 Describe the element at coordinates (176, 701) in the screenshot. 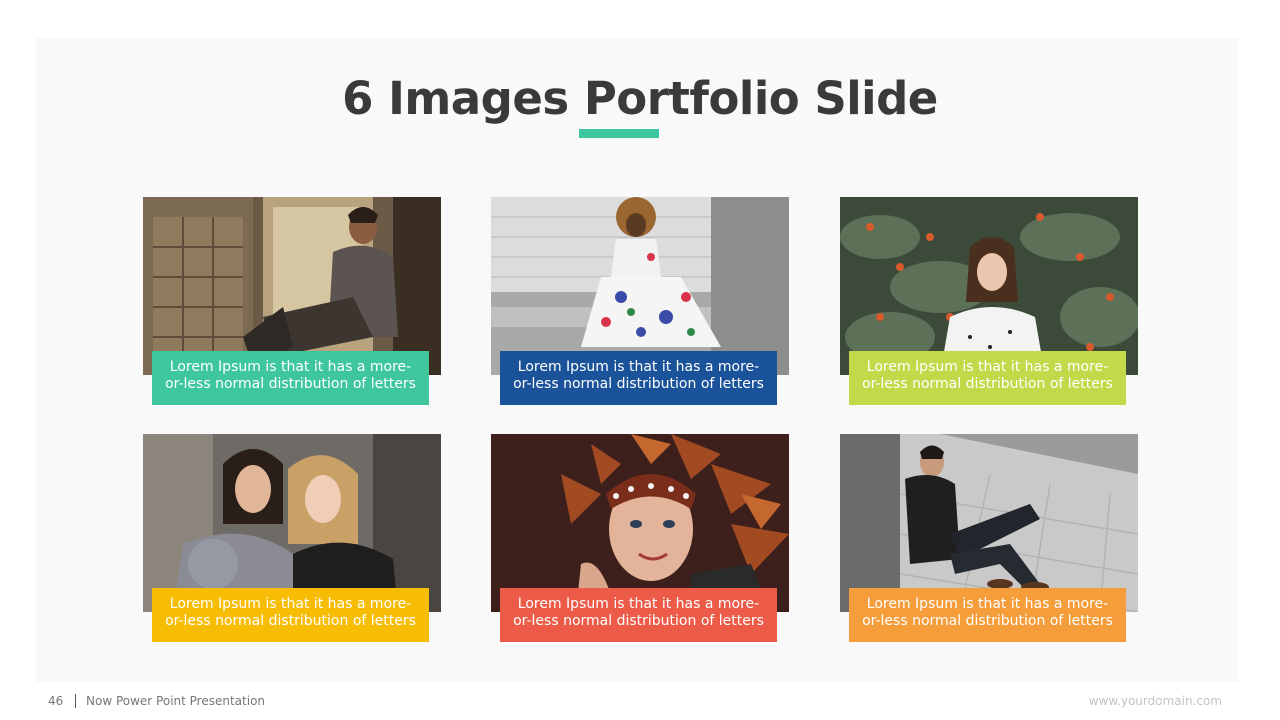

I see `presentation-name: Now Power Point Presentation` at that location.